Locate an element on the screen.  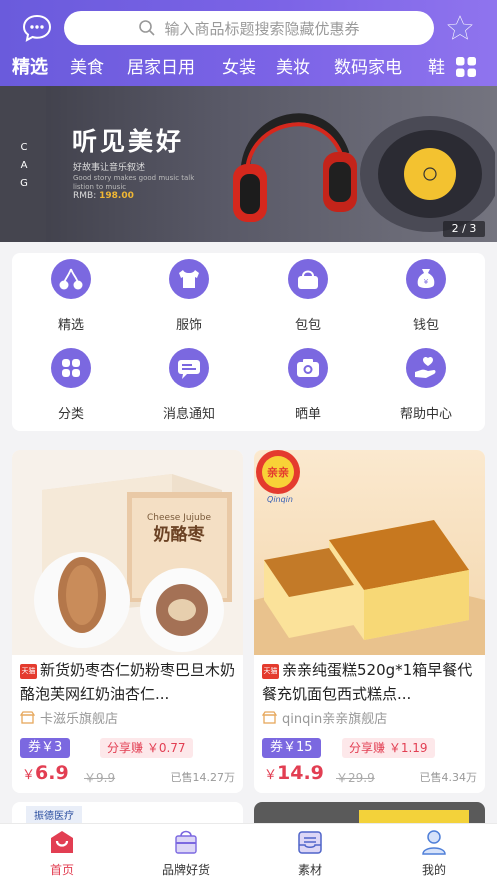
menu-label: 晒单 is located at coordinates (307, 414).